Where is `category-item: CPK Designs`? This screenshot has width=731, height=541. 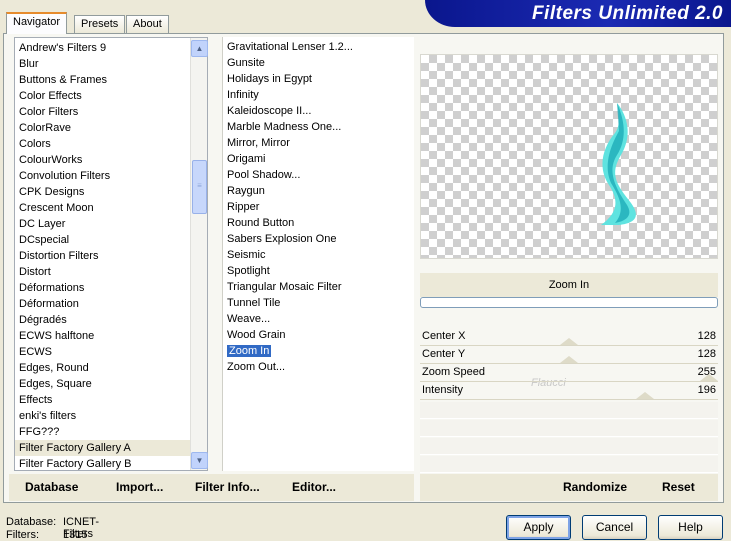
category-item: CPK Designs is located at coordinates (111, 192).